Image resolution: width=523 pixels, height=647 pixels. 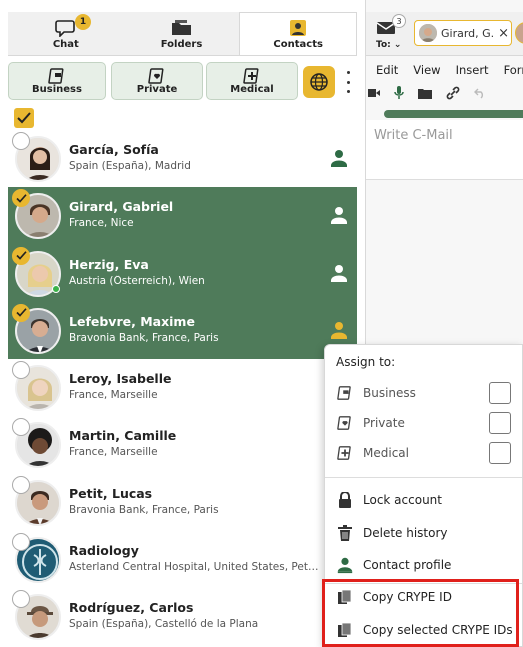 What do you see at coordinates (298, 28) in the screenshot?
I see `contacts-icon` at bounding box center [298, 28].